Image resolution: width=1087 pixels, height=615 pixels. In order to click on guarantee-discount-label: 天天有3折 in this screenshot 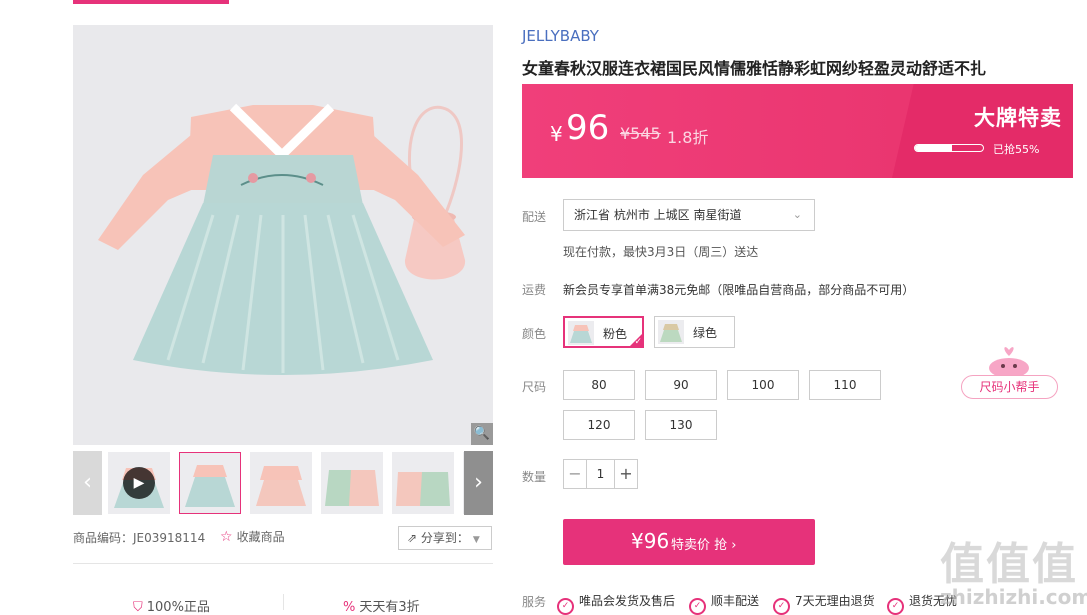, I will do `click(389, 607)`.